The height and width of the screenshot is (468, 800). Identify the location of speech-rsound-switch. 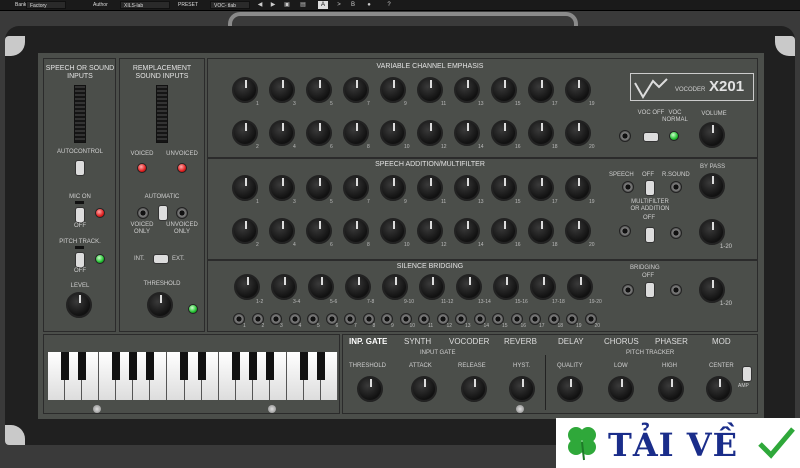
(650, 188).